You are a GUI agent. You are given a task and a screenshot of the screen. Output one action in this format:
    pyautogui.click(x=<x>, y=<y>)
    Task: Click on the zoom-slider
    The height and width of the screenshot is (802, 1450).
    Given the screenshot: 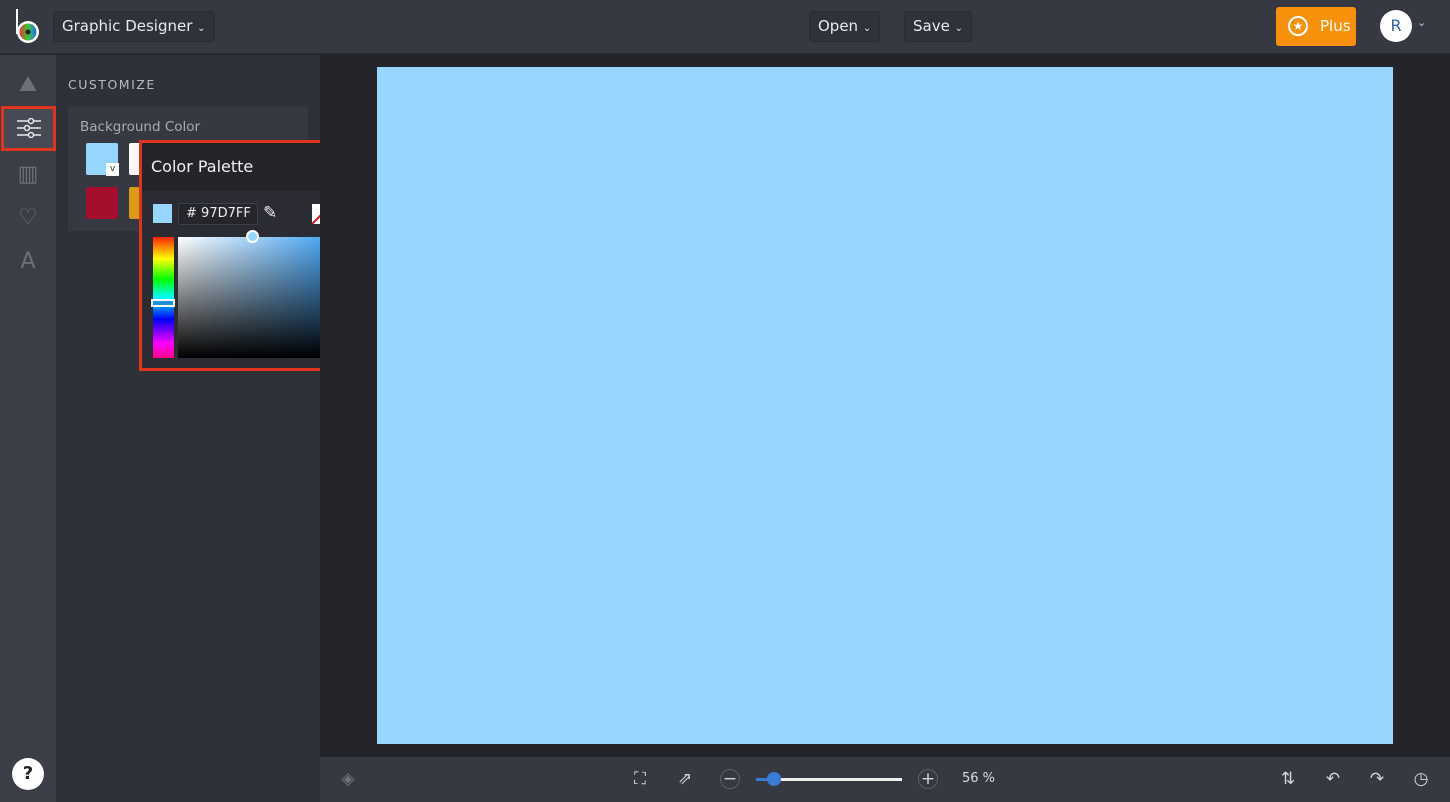 What is the action you would take?
    pyautogui.click(x=829, y=779)
    